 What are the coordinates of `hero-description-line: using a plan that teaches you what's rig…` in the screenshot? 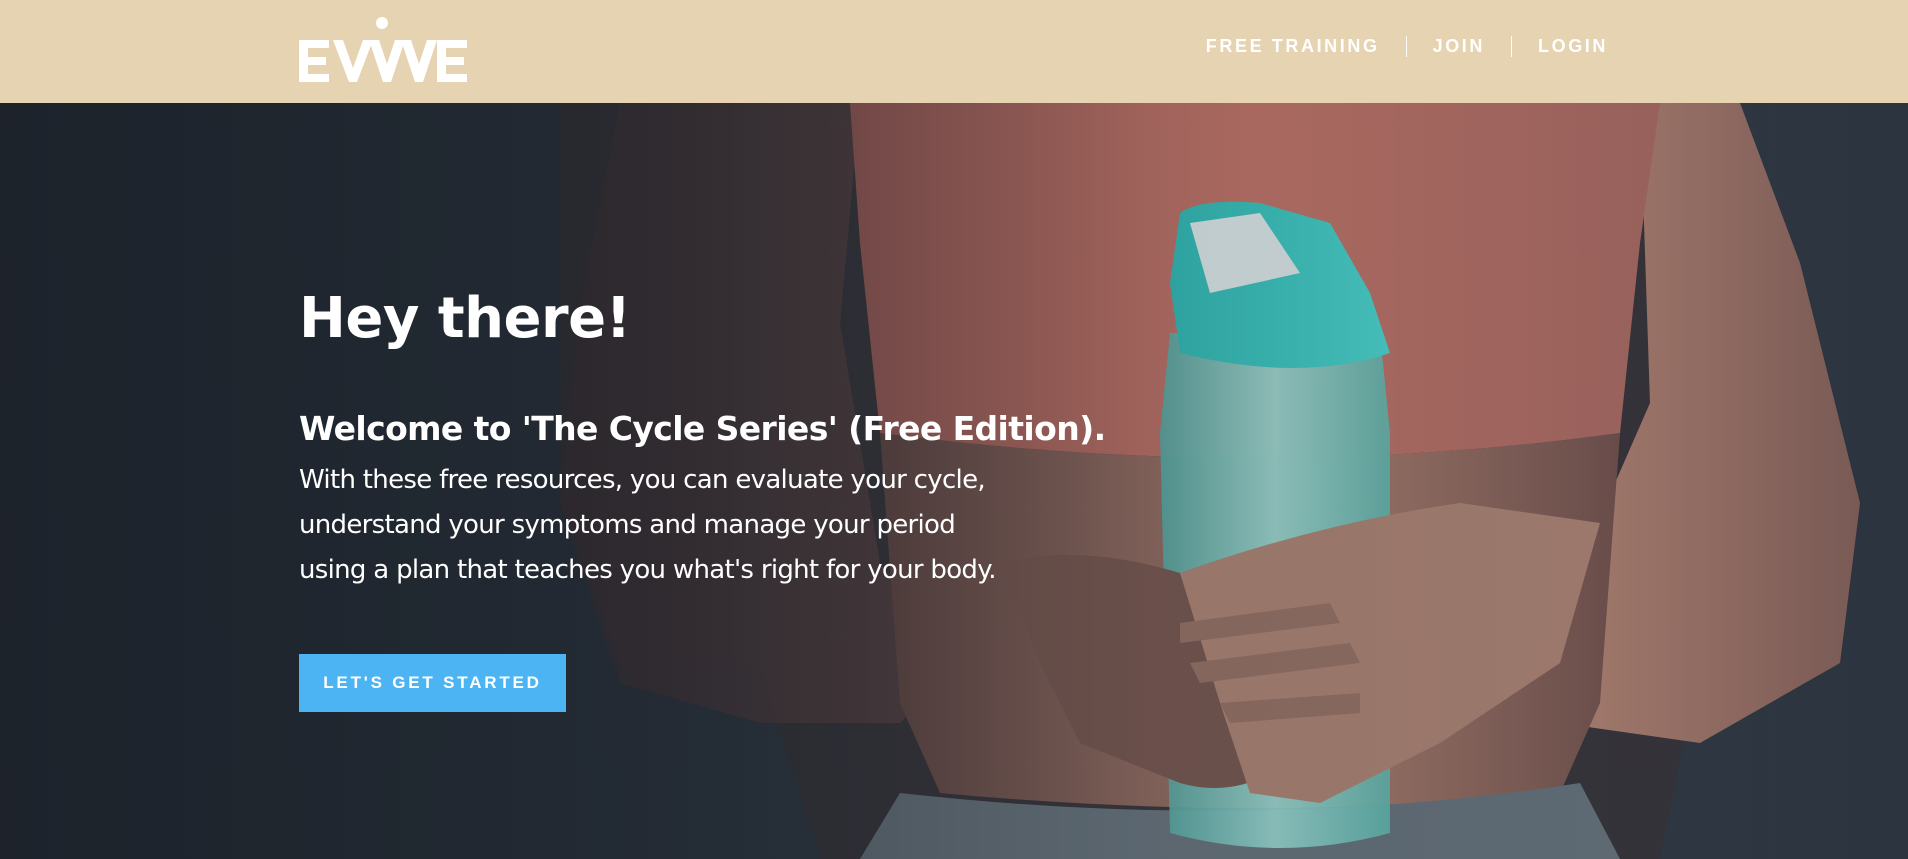 It's located at (647, 570).